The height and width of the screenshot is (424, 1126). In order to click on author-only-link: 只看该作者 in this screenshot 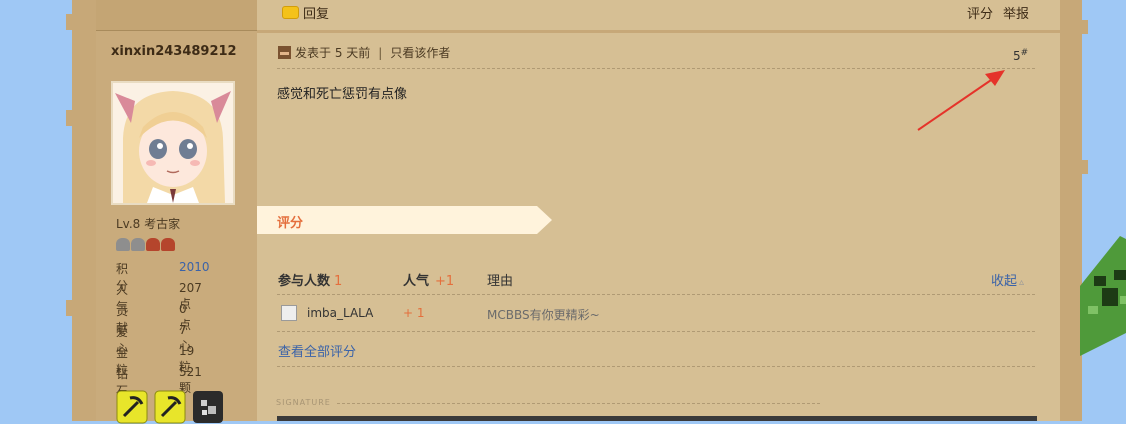, I will do `click(420, 53)`.